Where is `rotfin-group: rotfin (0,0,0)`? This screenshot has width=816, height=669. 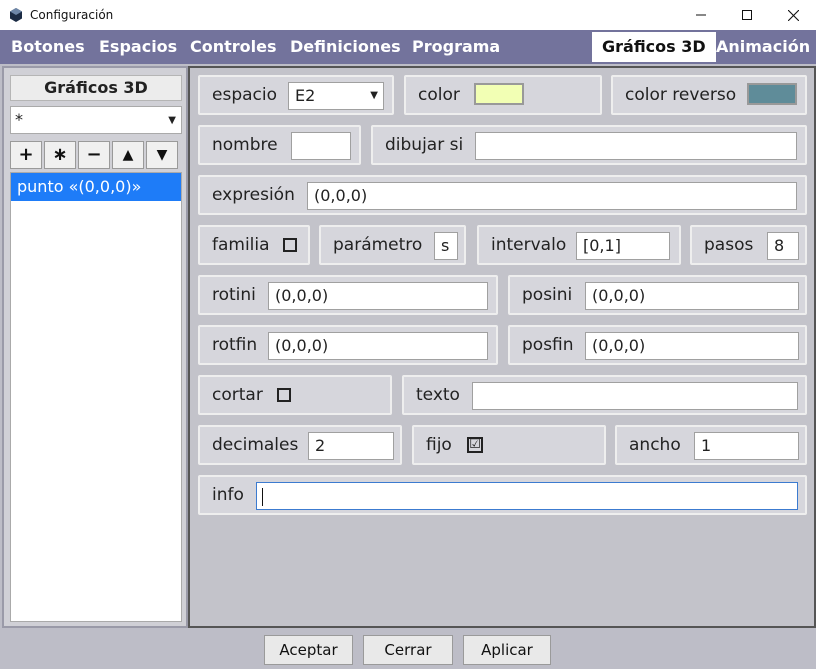 rotfin-group: rotfin (0,0,0) is located at coordinates (348, 345).